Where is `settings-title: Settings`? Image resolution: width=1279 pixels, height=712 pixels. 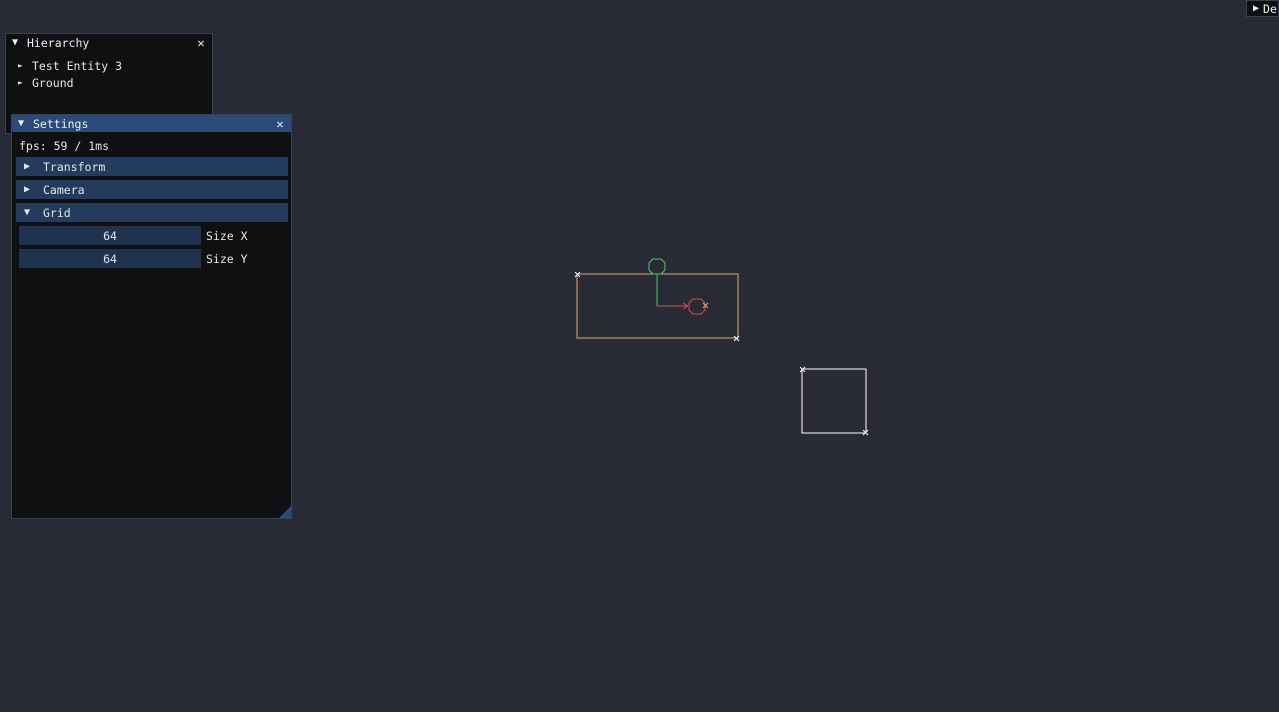
settings-title: Settings is located at coordinates (61, 123).